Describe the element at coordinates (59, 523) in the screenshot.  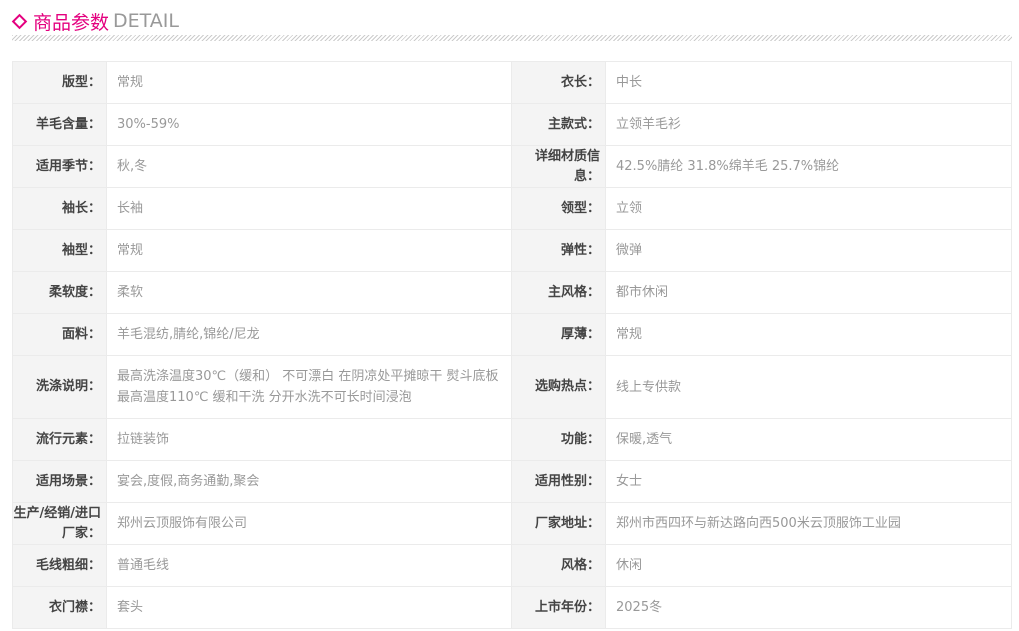
I see `param-label: 生产/经销/进口厂家：` at that location.